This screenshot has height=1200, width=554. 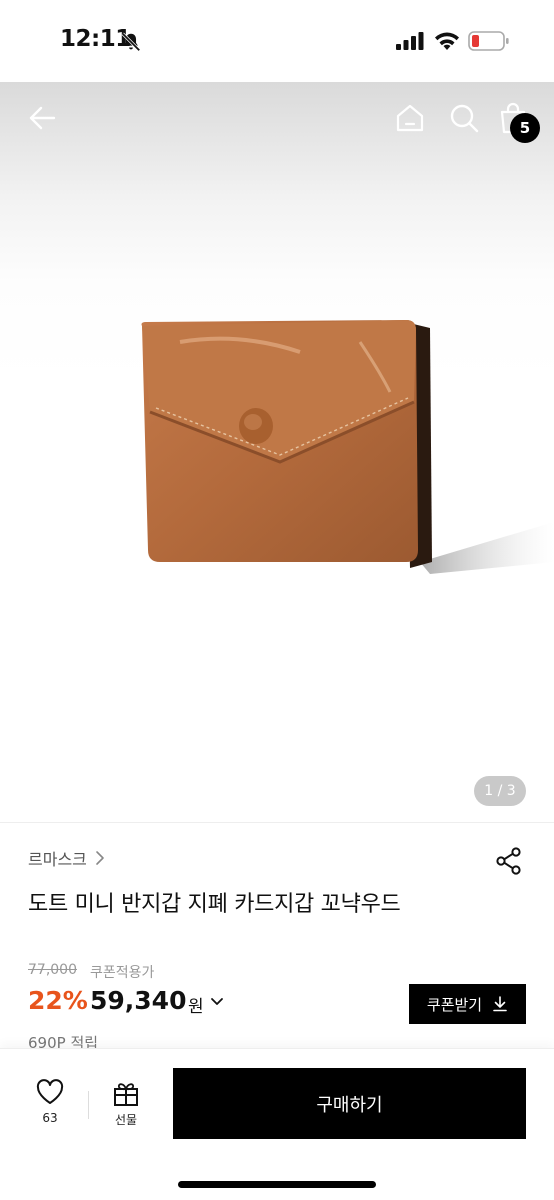 I want to click on home-icon, so click(x=410, y=118).